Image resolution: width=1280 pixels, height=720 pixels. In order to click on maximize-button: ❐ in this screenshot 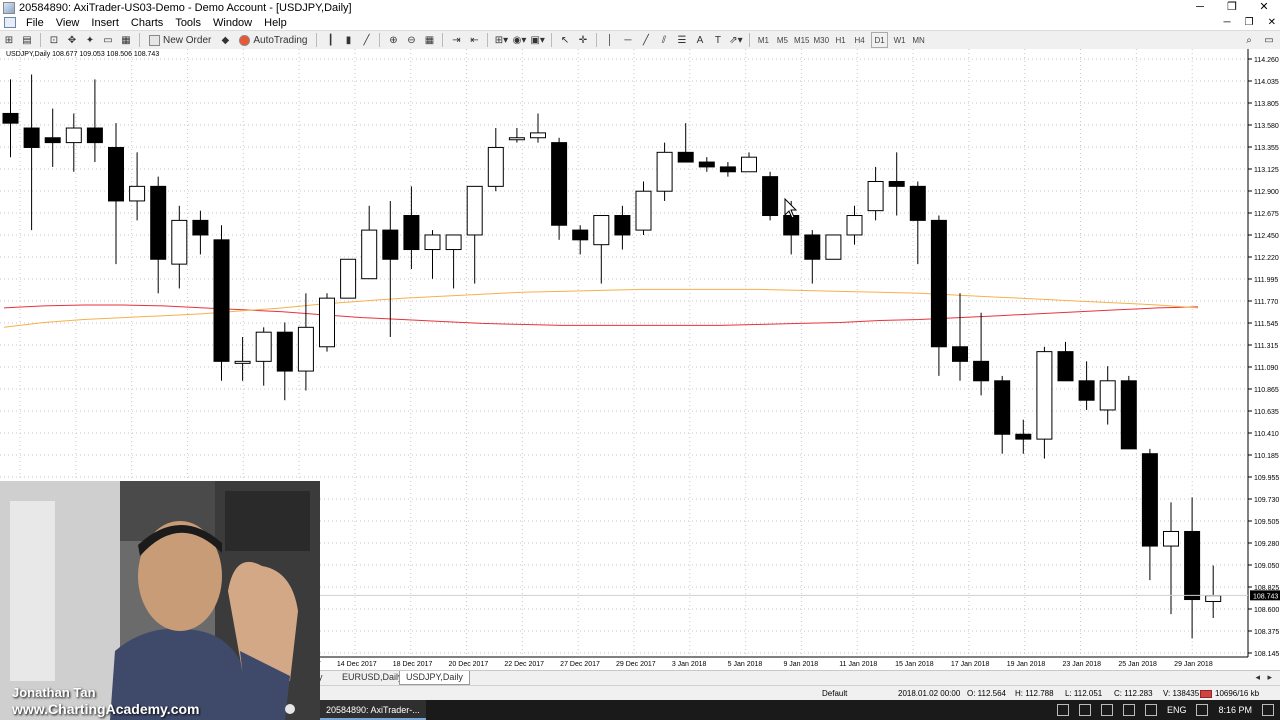, I will do `click(1232, 7)`.